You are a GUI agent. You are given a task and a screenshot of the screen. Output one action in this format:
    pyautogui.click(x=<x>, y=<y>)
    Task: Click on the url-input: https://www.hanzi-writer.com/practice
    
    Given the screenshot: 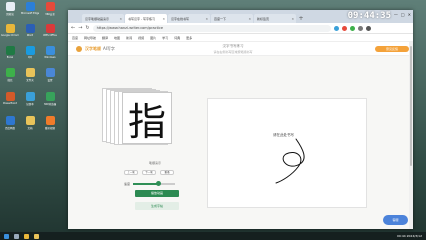 What is the action you would take?
    pyautogui.click(x=211, y=28)
    